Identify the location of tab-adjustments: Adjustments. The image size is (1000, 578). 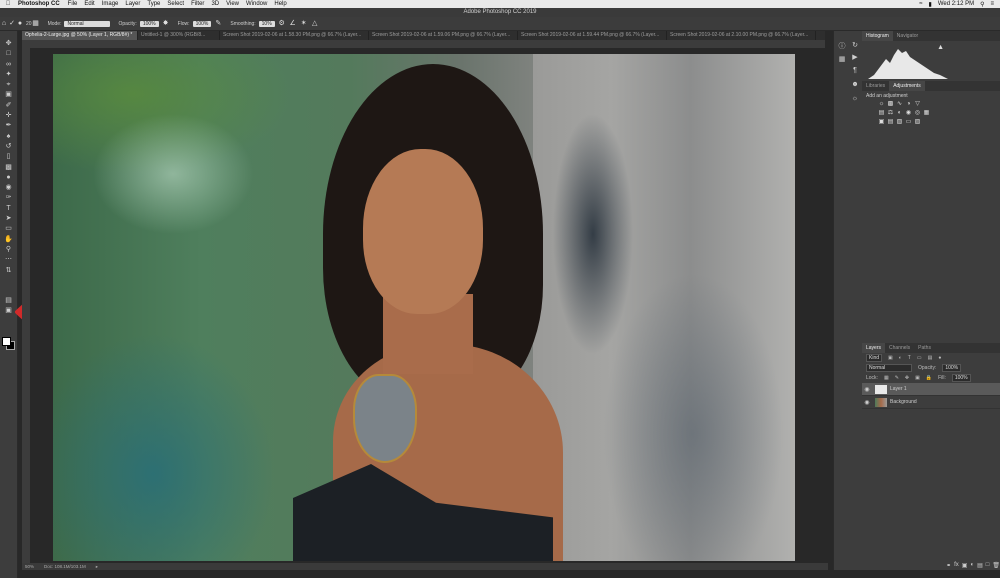
(907, 86).